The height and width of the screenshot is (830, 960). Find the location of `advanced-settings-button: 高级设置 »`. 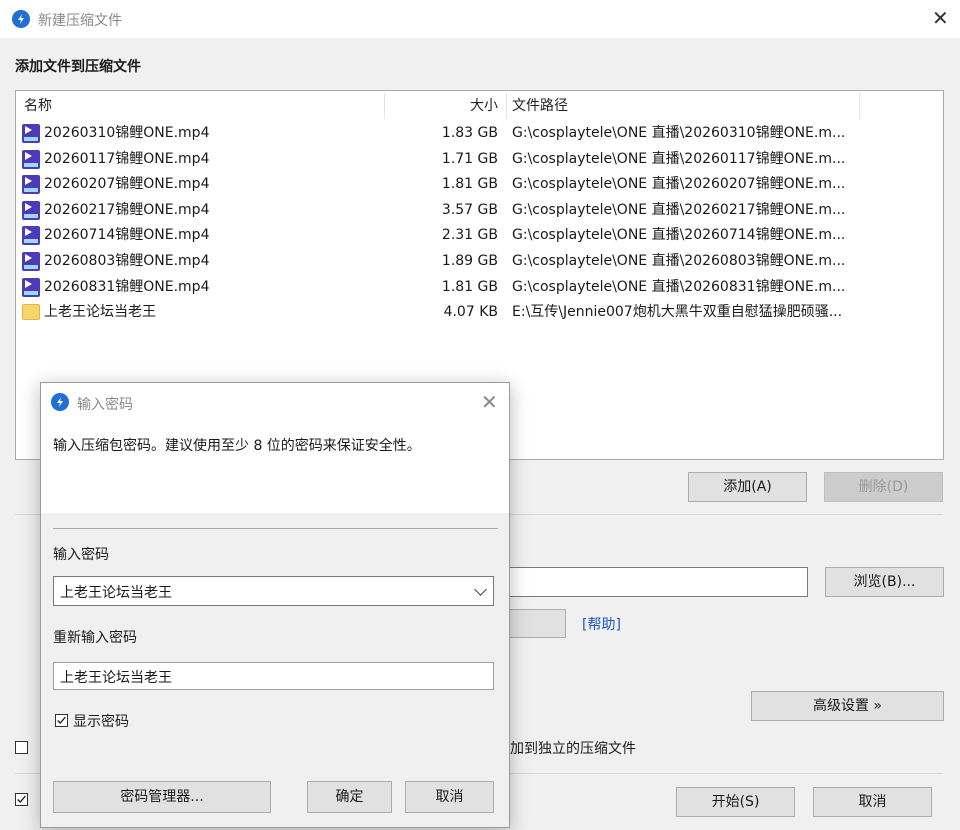

advanced-settings-button: 高级设置 » is located at coordinates (847, 706).